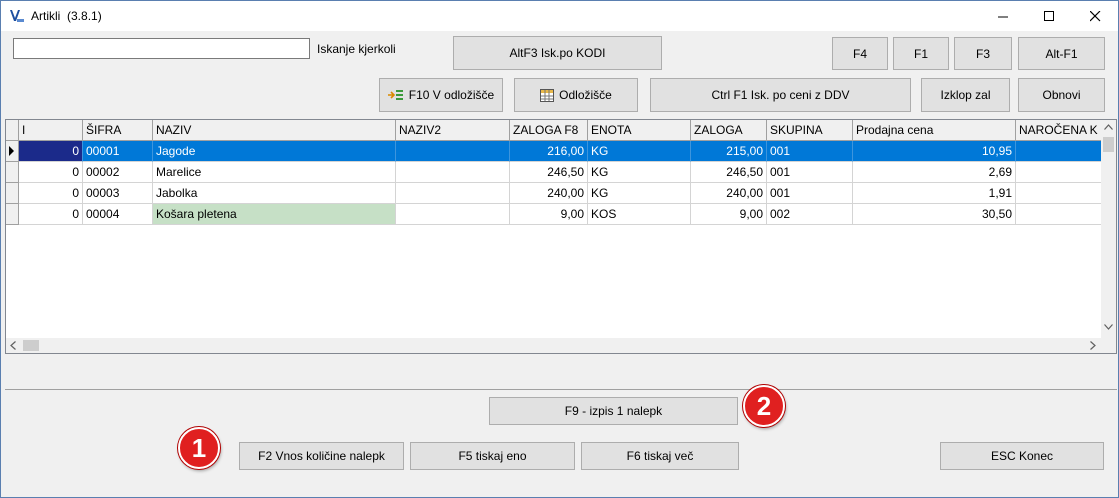 The width and height of the screenshot is (1119, 498). I want to click on cell-skupina: 002, so click(810, 214).